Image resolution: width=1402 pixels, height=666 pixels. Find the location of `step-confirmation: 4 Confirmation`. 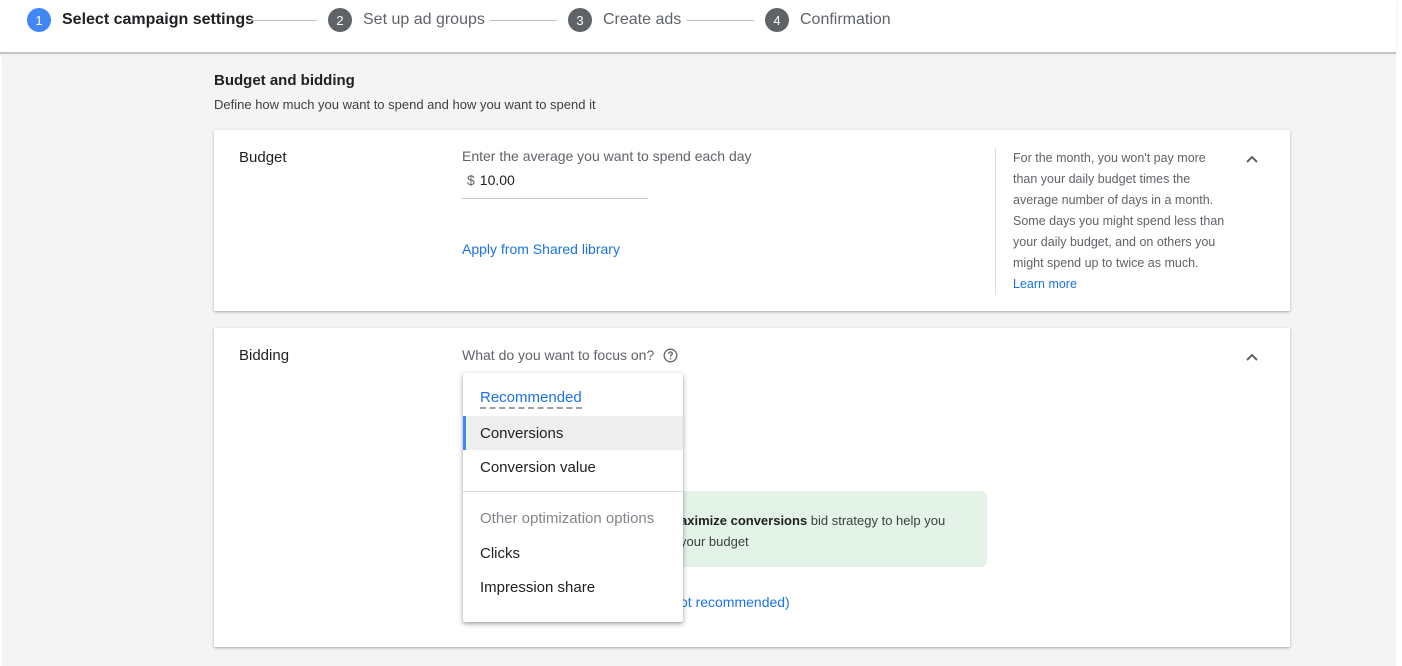

step-confirmation: 4 Confirmation is located at coordinates (828, 20).